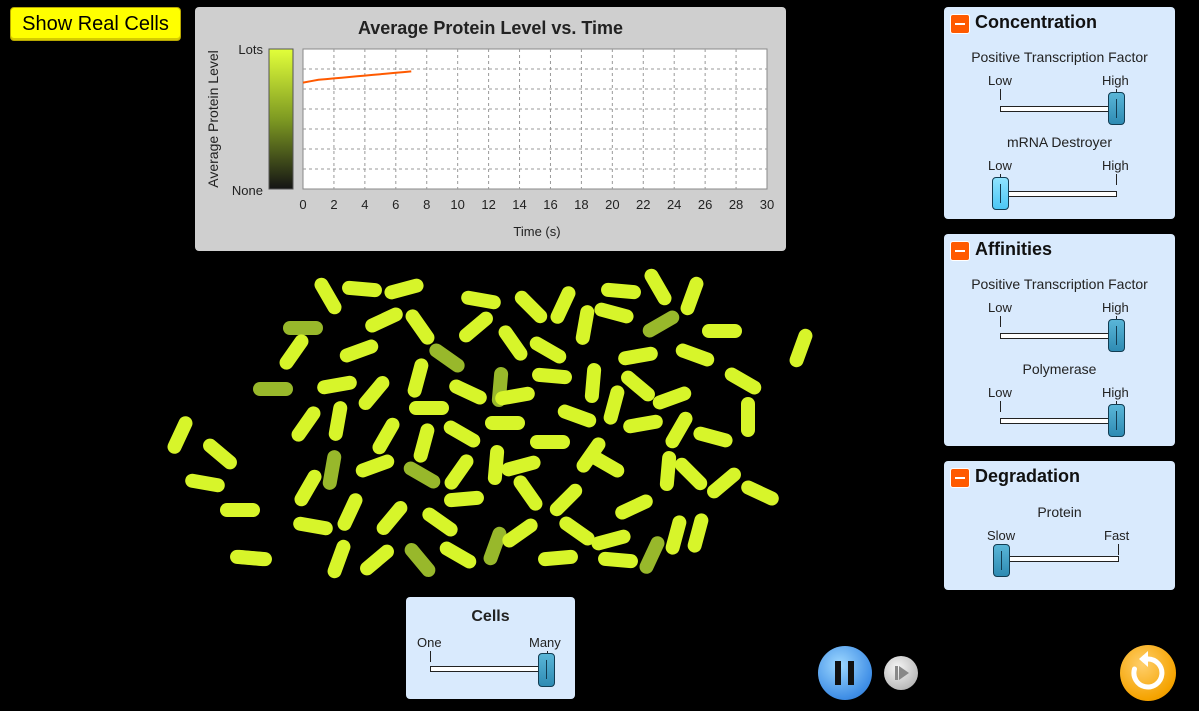 This screenshot has width=1199, height=711. Describe the element at coordinates (1036, 22) in the screenshot. I see `concentration-title: Concentration` at that location.